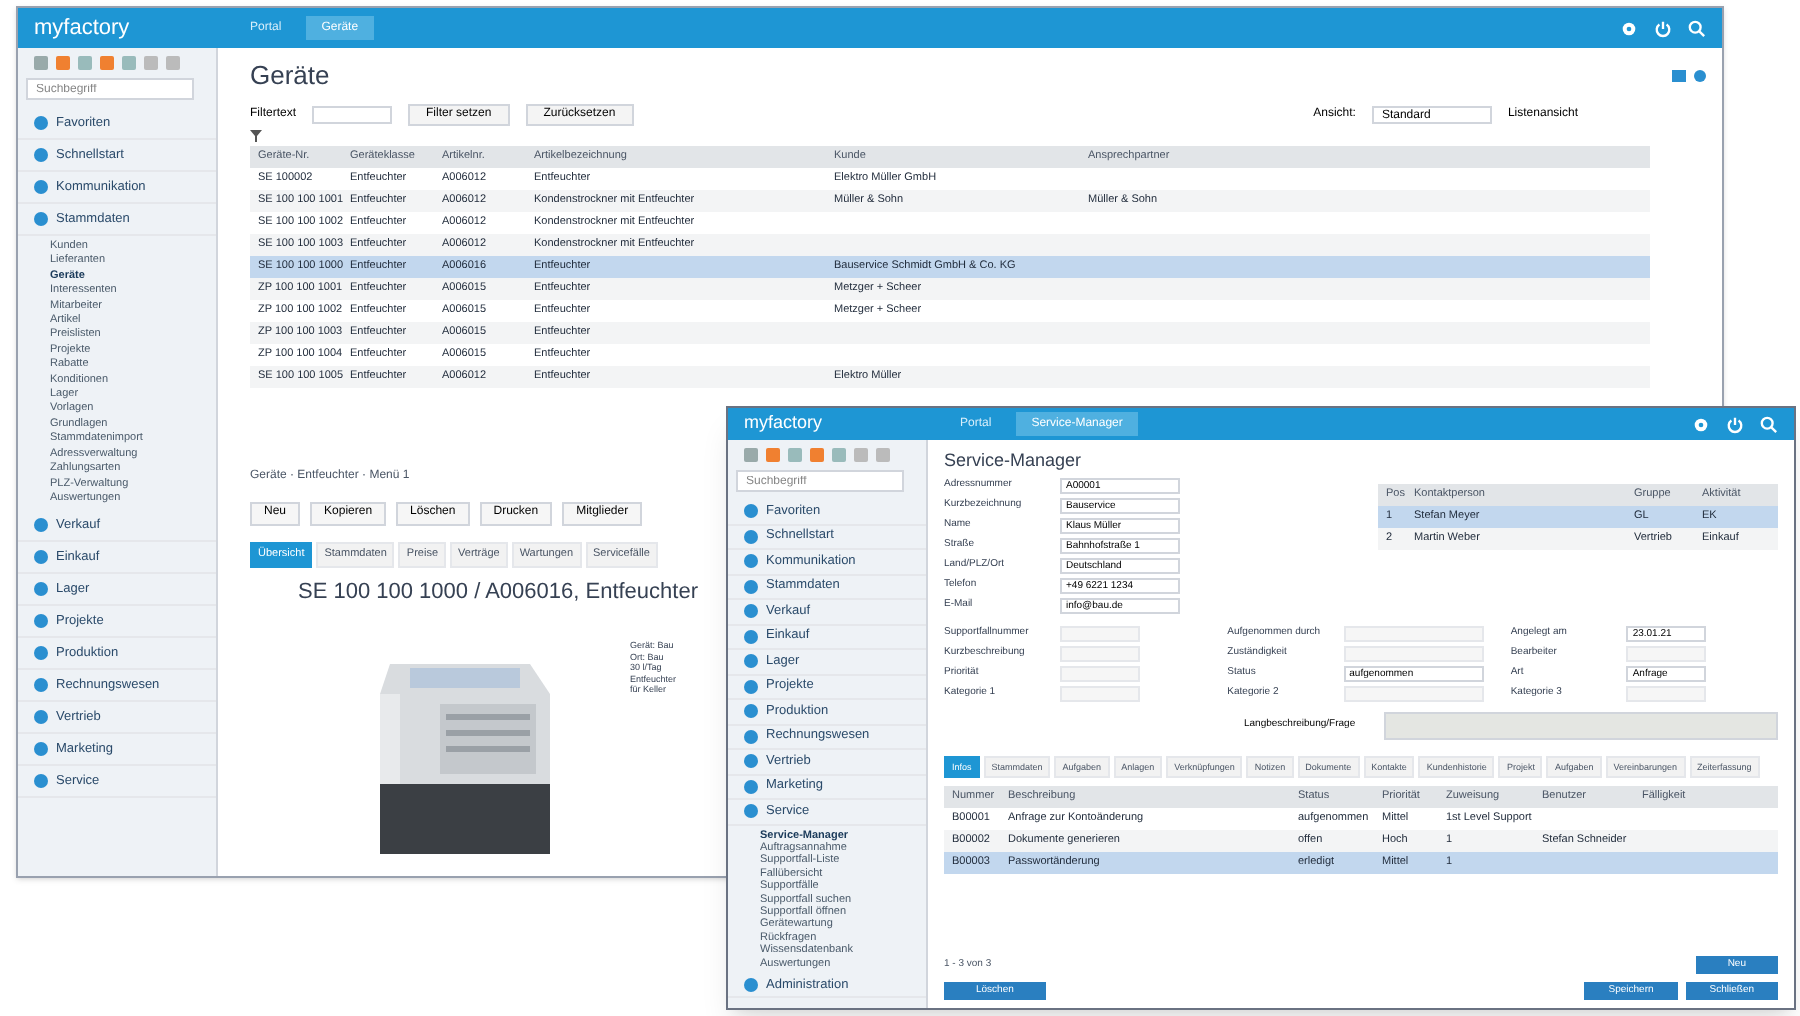 This screenshot has height=1016, width=1800. Describe the element at coordinates (290, 76) in the screenshot. I see `page-title: Geräte` at that location.